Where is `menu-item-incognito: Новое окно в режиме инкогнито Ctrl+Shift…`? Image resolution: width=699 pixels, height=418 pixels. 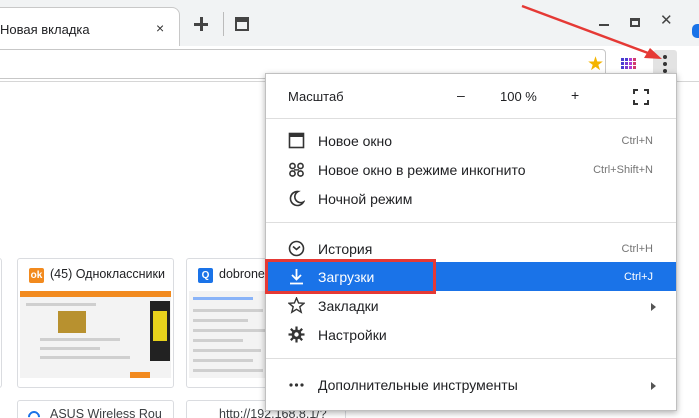
menu-item-incognito: Новое окно в режиме инкогнито Ctrl+Shift… is located at coordinates (471, 169).